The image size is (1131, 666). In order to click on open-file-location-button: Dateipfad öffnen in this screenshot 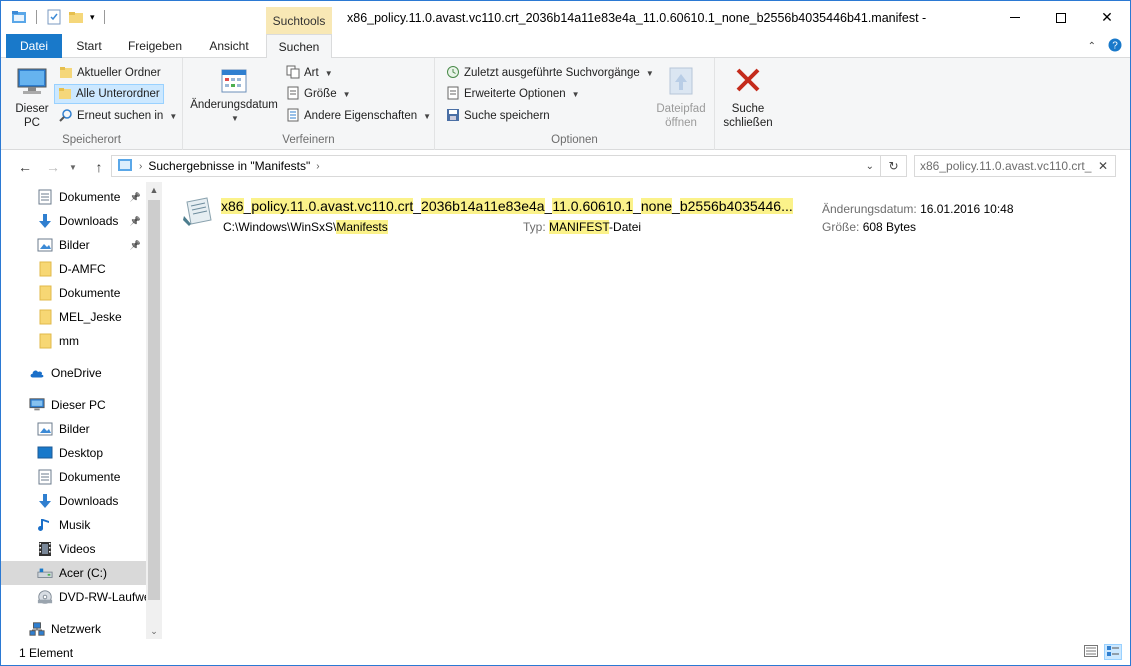, I will do `click(681, 98)`.